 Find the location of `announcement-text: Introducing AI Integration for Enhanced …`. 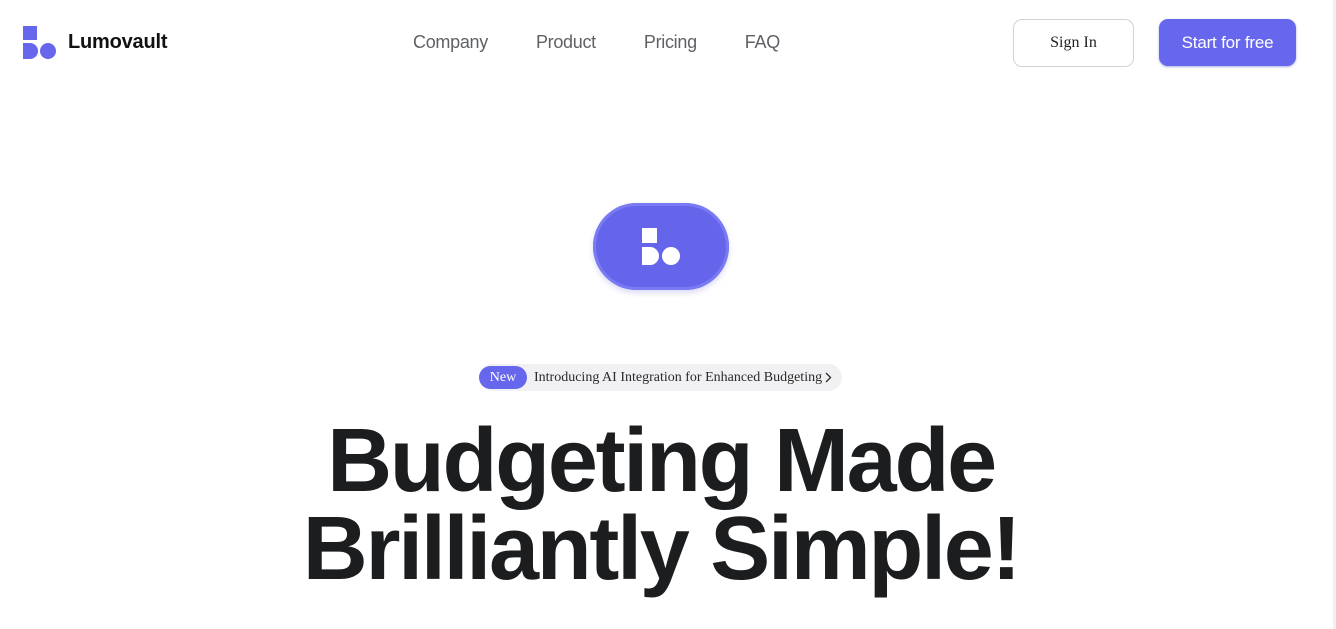

announcement-text: Introducing AI Integration for Enhanced … is located at coordinates (678, 377).